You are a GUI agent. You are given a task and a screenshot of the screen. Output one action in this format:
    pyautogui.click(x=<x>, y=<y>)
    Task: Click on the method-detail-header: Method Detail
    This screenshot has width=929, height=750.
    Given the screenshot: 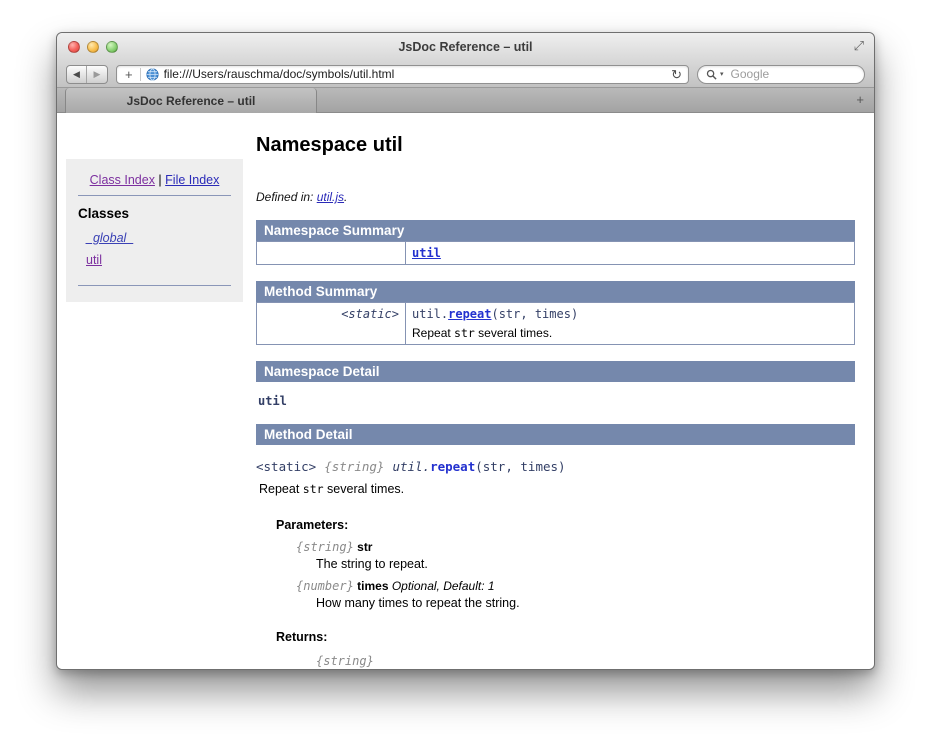 What is the action you would take?
    pyautogui.click(x=555, y=434)
    